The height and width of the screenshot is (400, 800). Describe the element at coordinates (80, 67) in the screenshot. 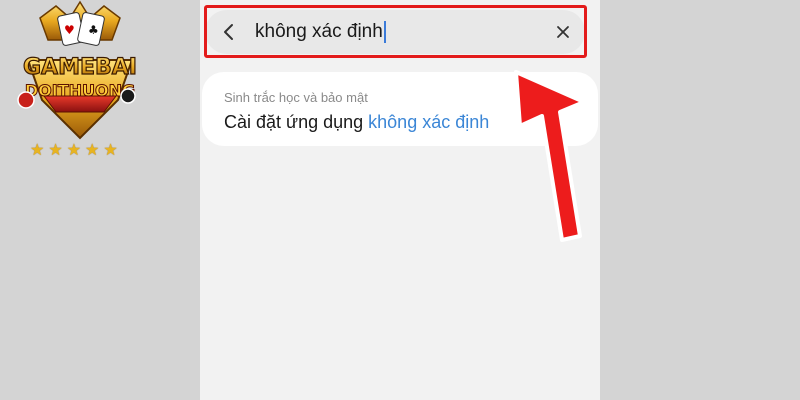

I see `logo-line1: GAMEBAI` at that location.